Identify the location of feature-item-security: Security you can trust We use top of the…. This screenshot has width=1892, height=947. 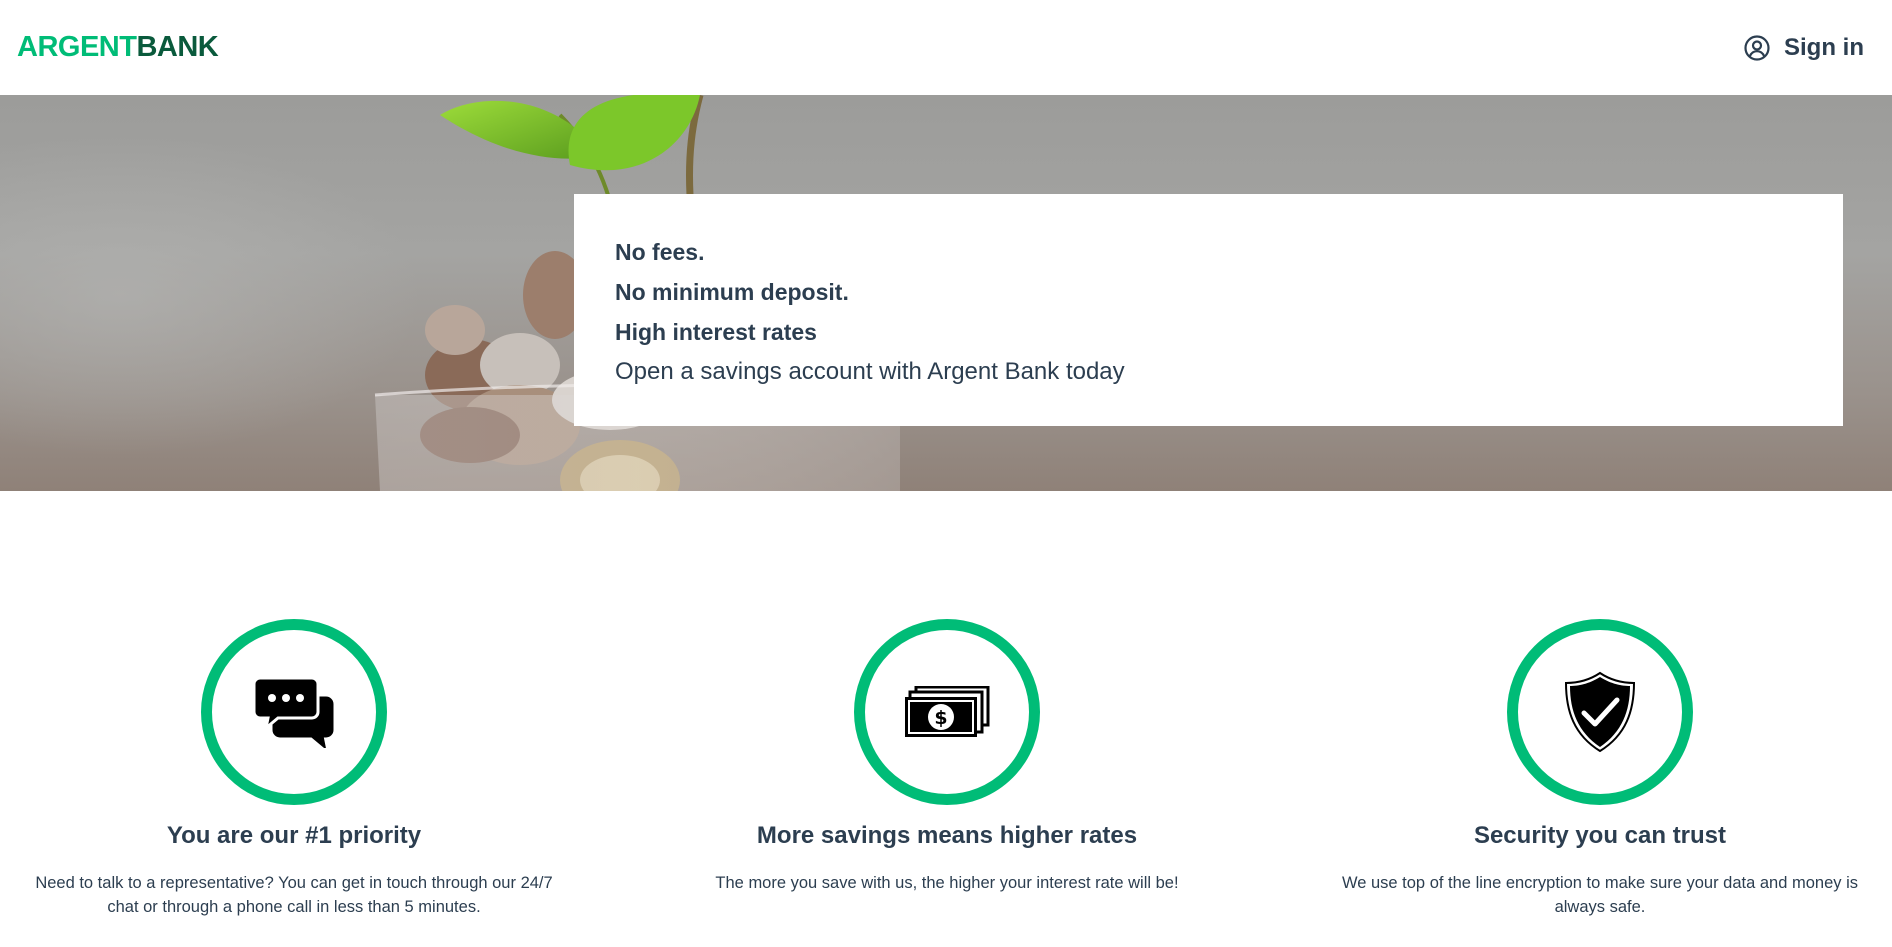
(1600, 769).